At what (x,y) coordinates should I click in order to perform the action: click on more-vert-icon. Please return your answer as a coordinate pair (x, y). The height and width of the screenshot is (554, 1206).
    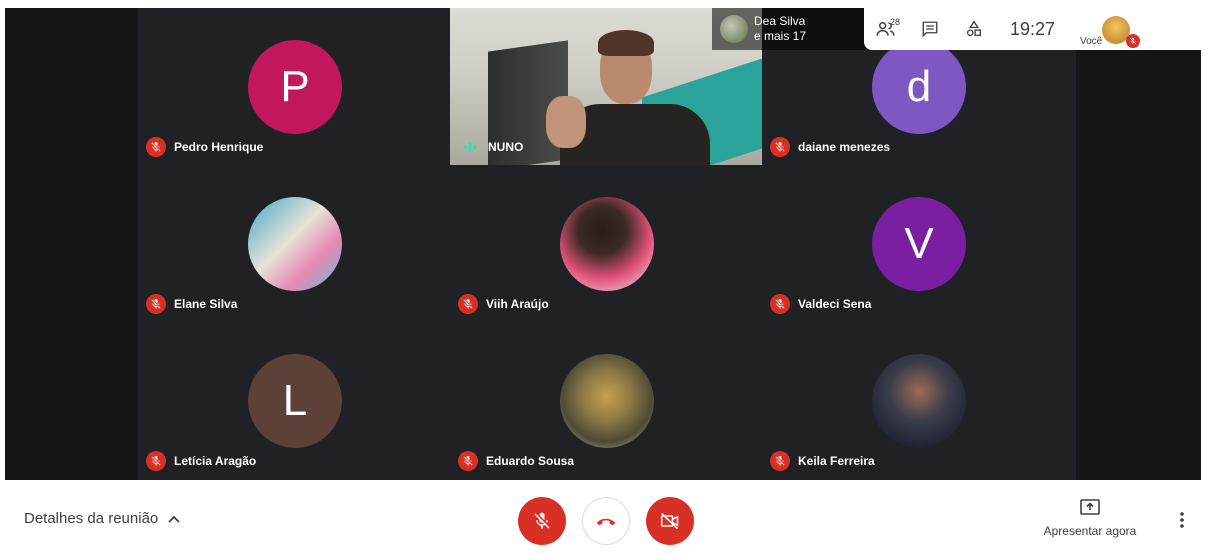
    Looking at the image, I should click on (1182, 520).